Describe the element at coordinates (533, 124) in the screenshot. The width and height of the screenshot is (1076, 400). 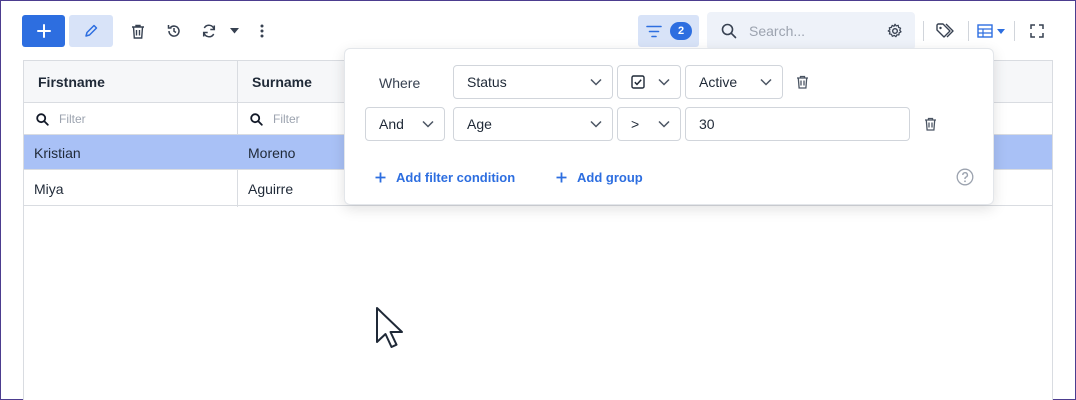
I see `field-select-2: Age` at that location.